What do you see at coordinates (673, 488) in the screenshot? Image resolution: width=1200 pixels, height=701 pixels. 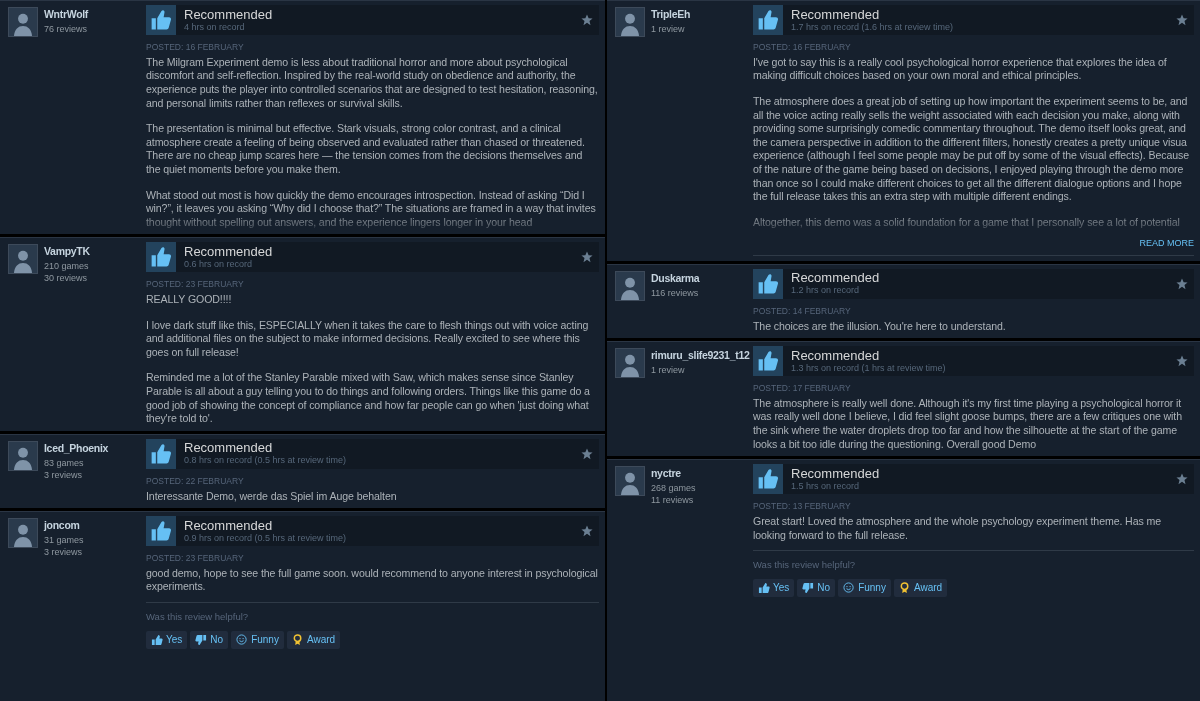 I see `user-stat: 268 games` at bounding box center [673, 488].